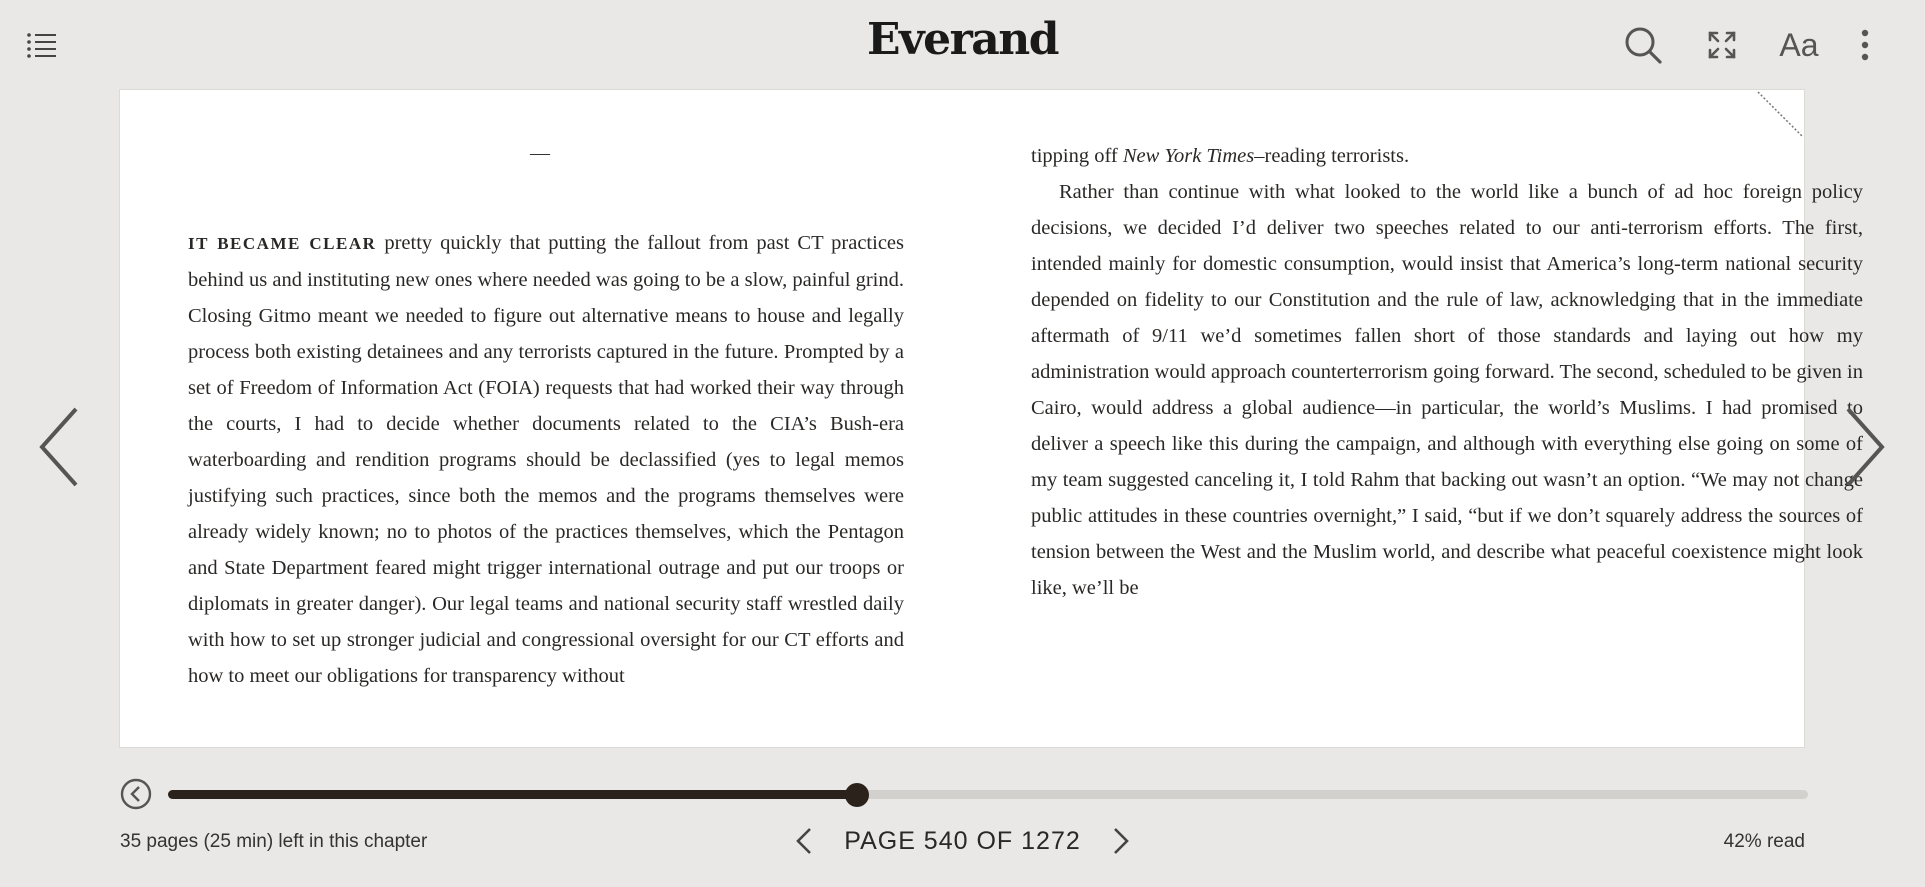 The width and height of the screenshot is (1925, 887). I want to click on more-options-icon, so click(1865, 45).